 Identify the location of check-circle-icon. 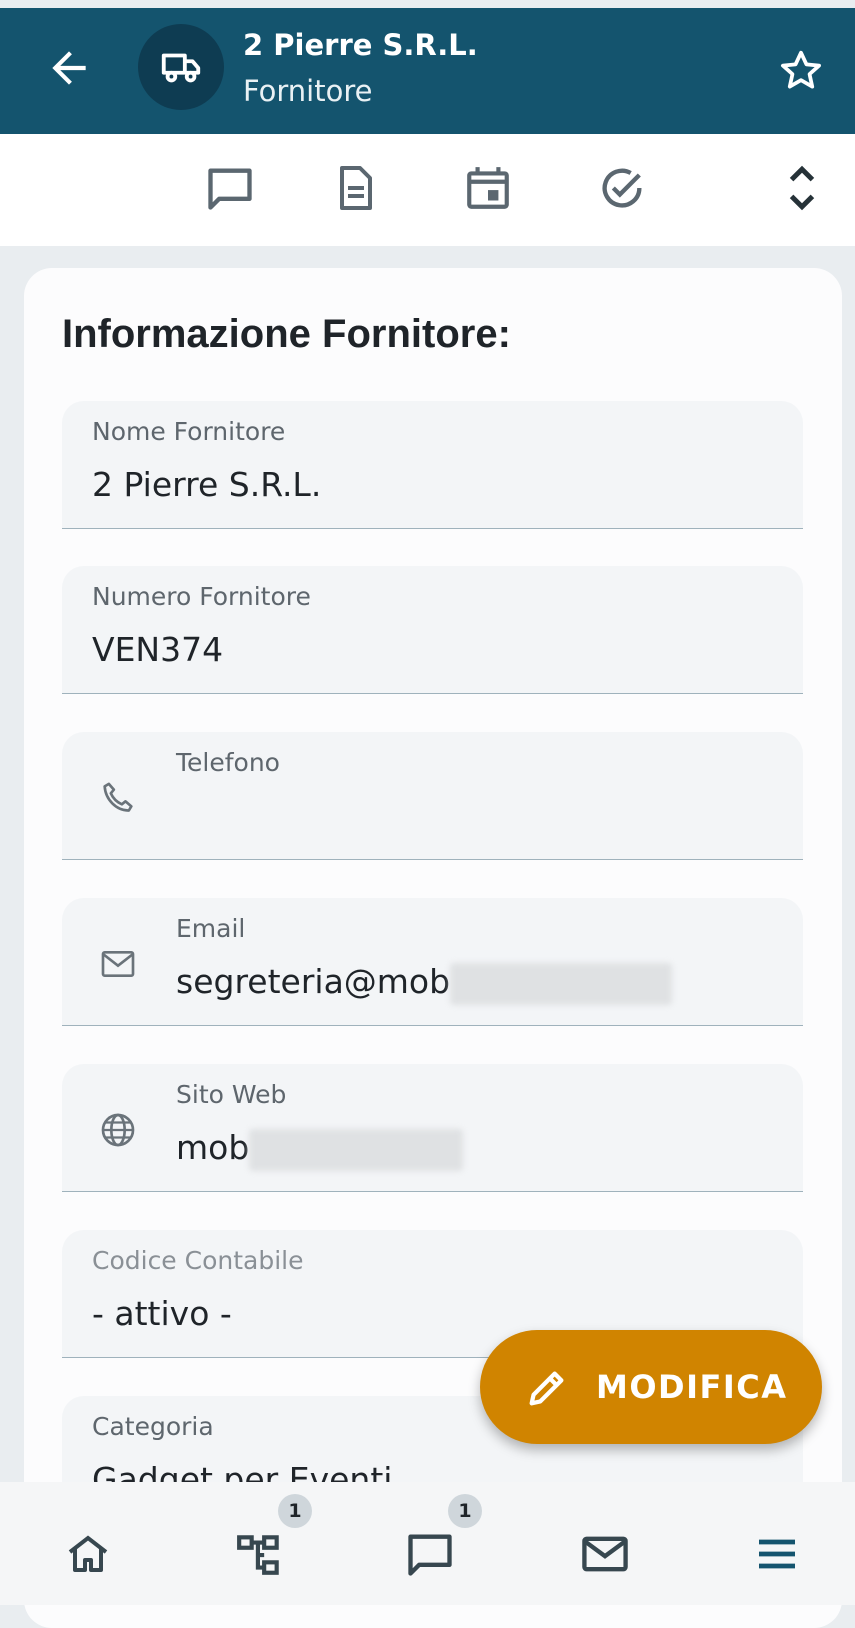
(622, 188).